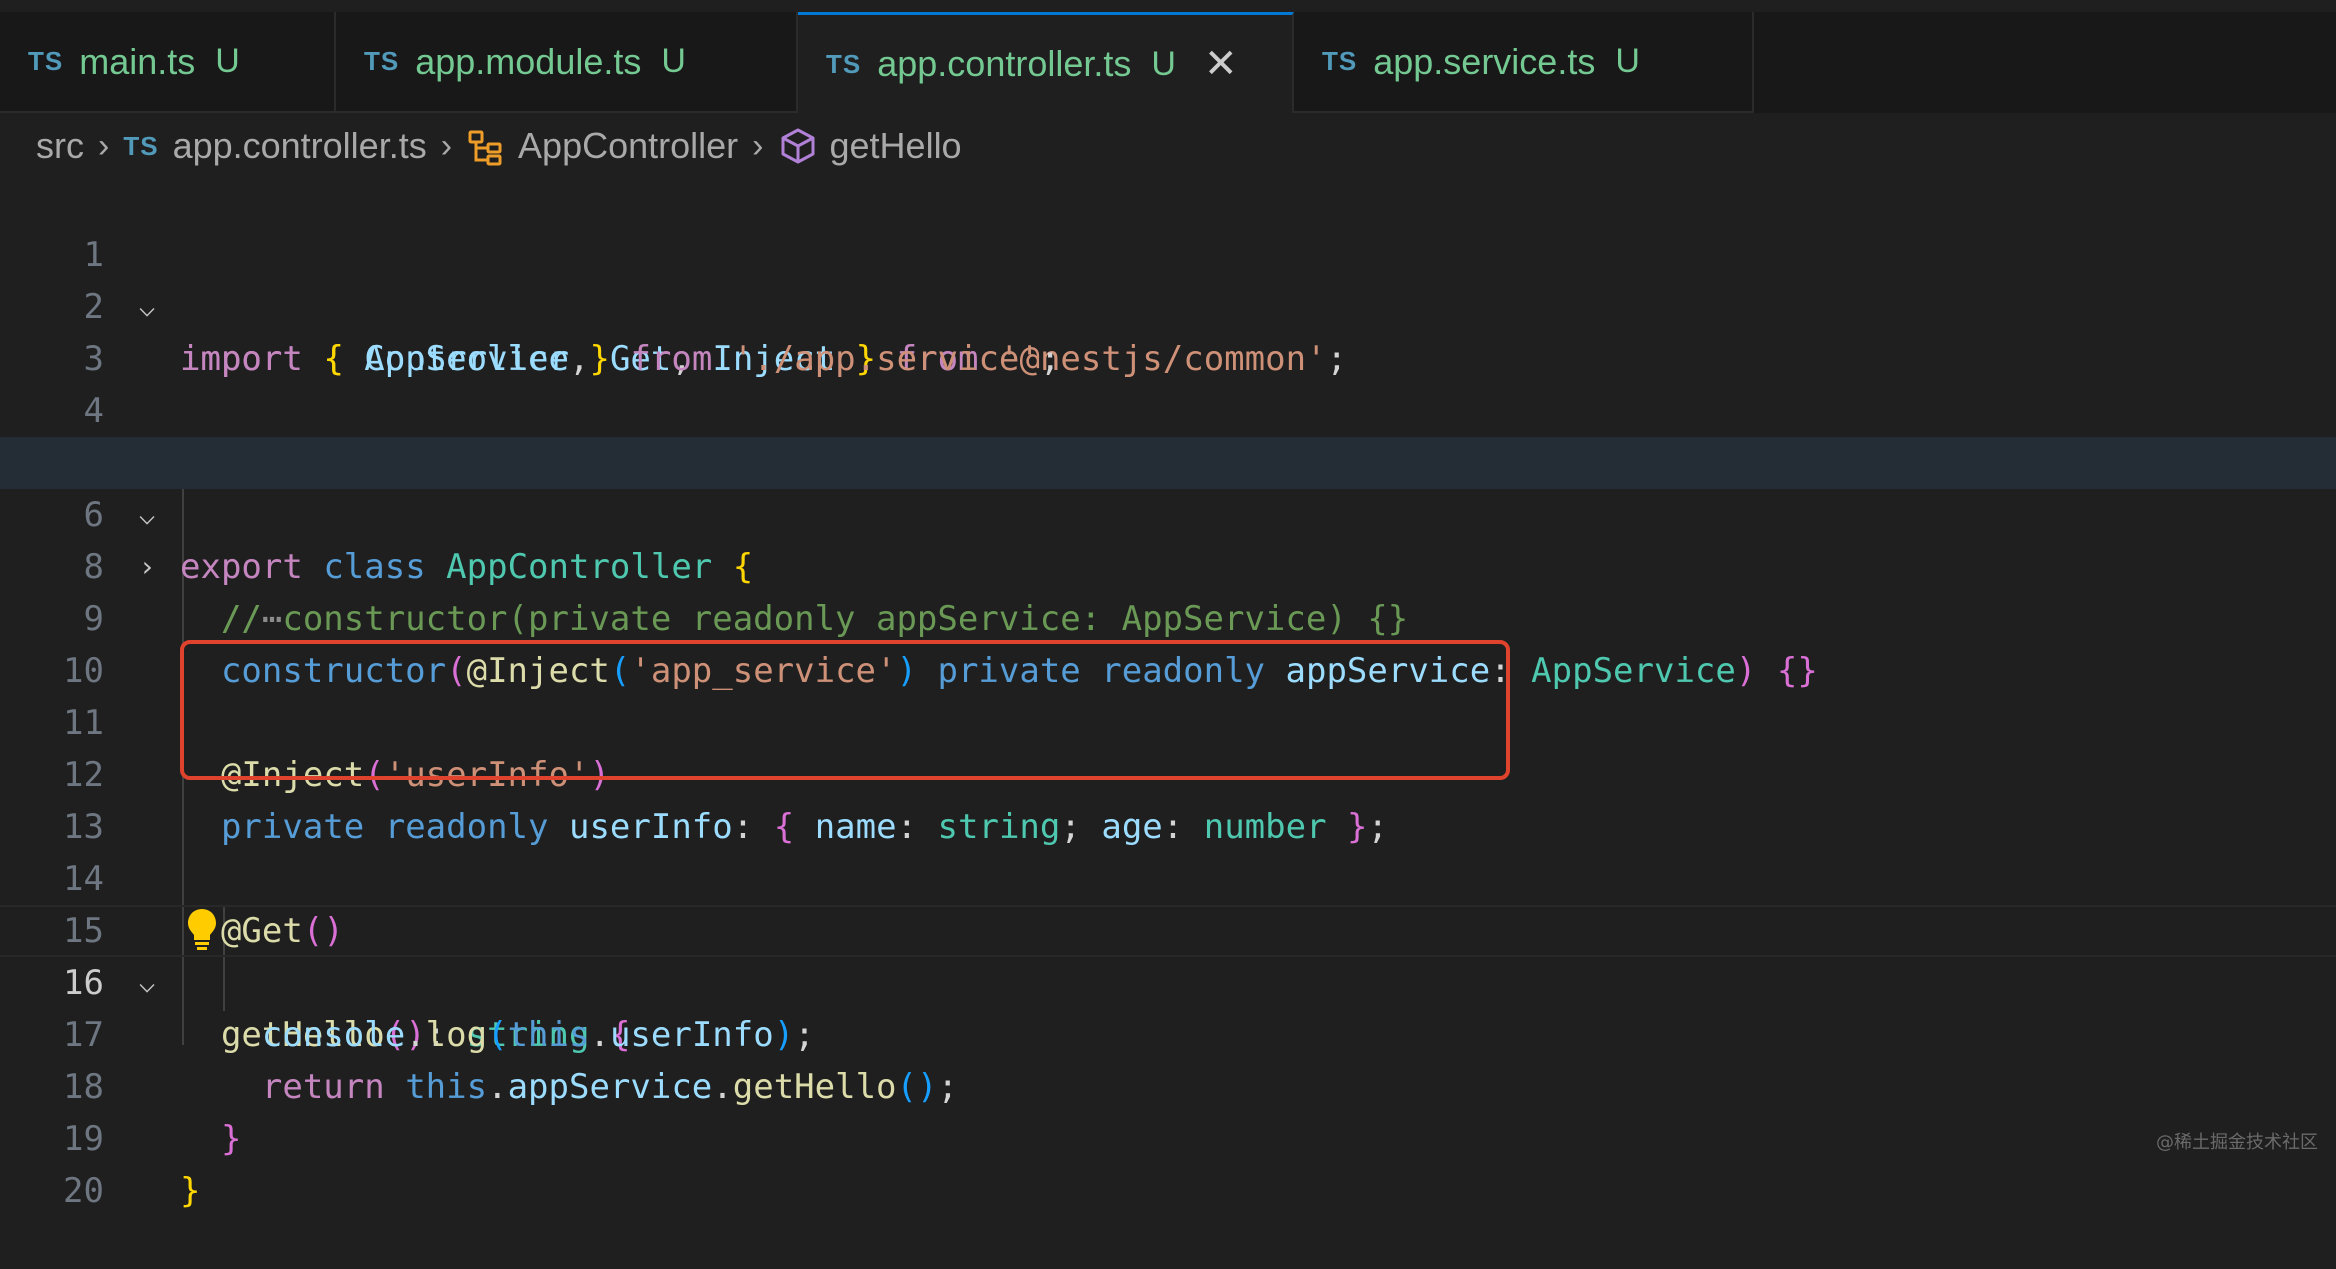 The image size is (2336, 1269). What do you see at coordinates (1168, 330) in the screenshot?
I see `code-line: 3` at bounding box center [1168, 330].